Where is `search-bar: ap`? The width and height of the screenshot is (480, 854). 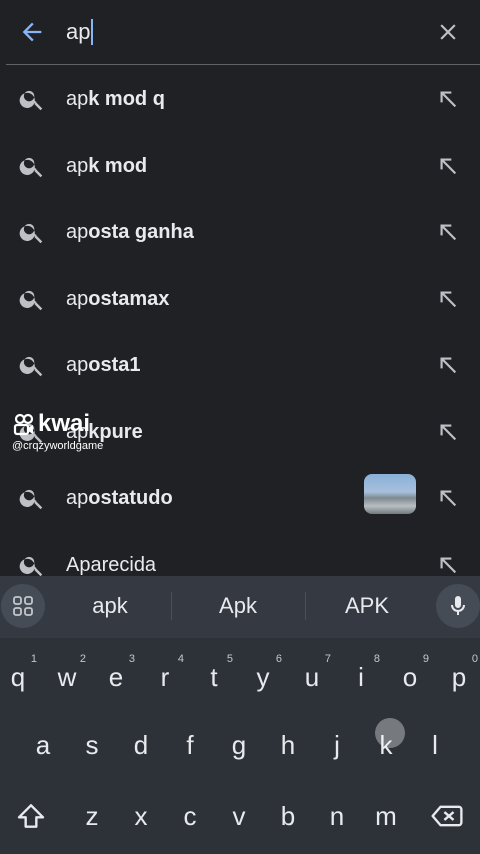
search-bar: ap is located at coordinates (240, 32).